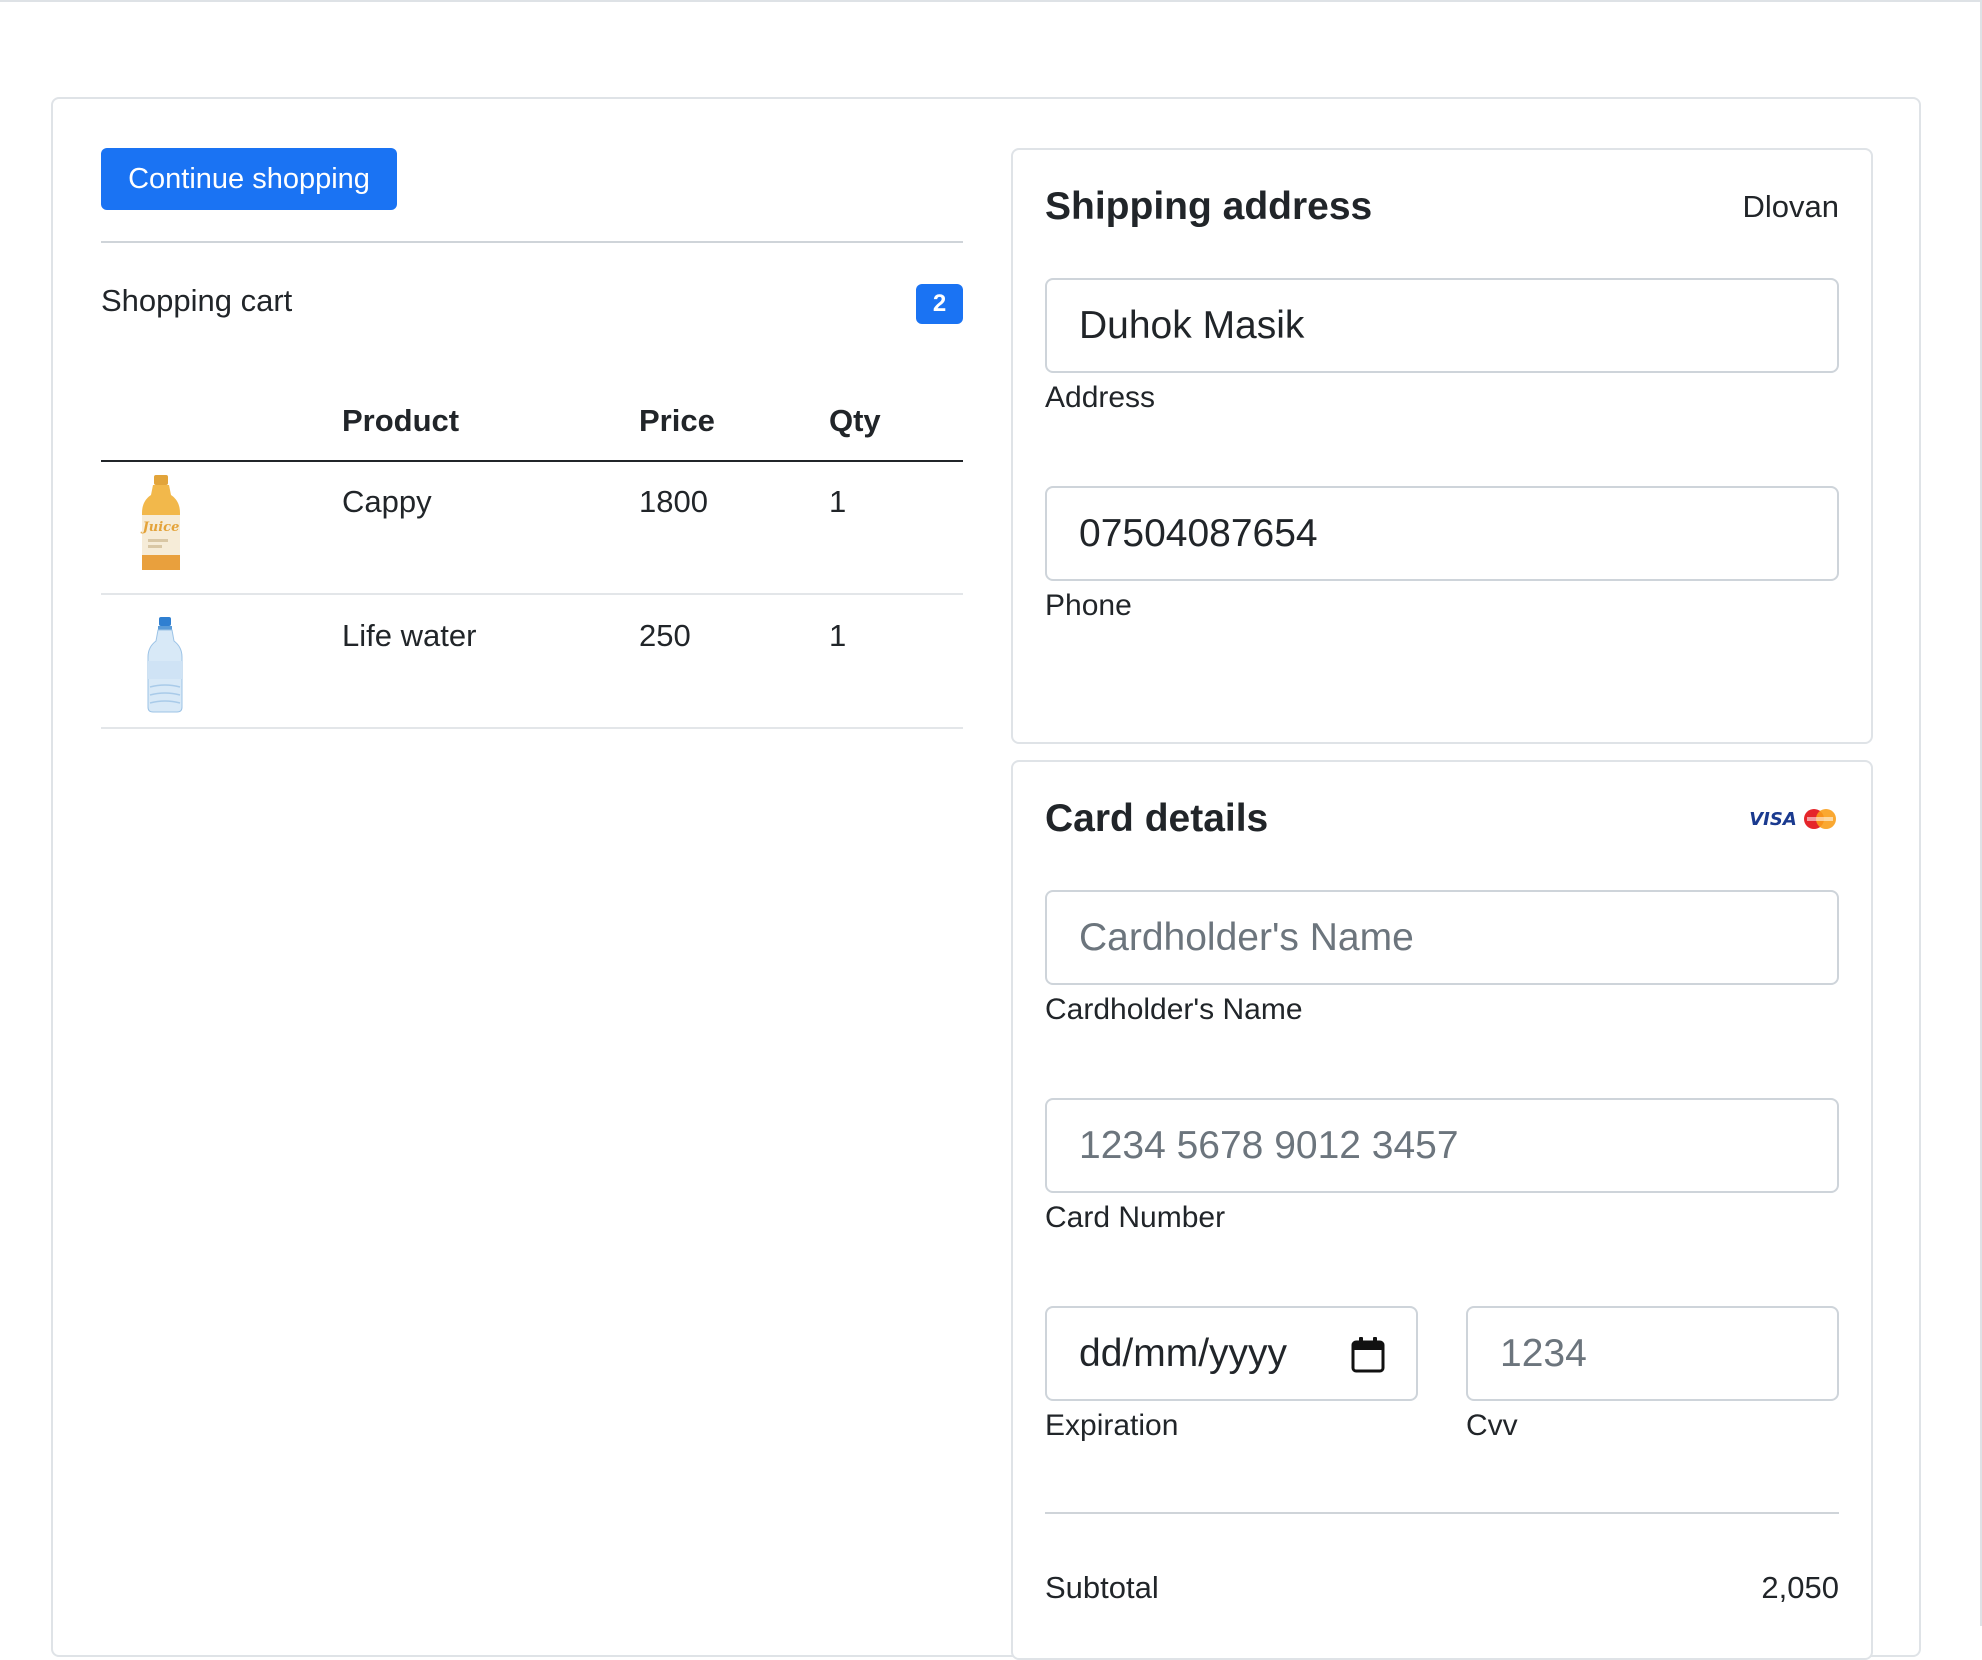 The height and width of the screenshot is (1660, 1982). I want to click on table-header-line, so click(532, 461).